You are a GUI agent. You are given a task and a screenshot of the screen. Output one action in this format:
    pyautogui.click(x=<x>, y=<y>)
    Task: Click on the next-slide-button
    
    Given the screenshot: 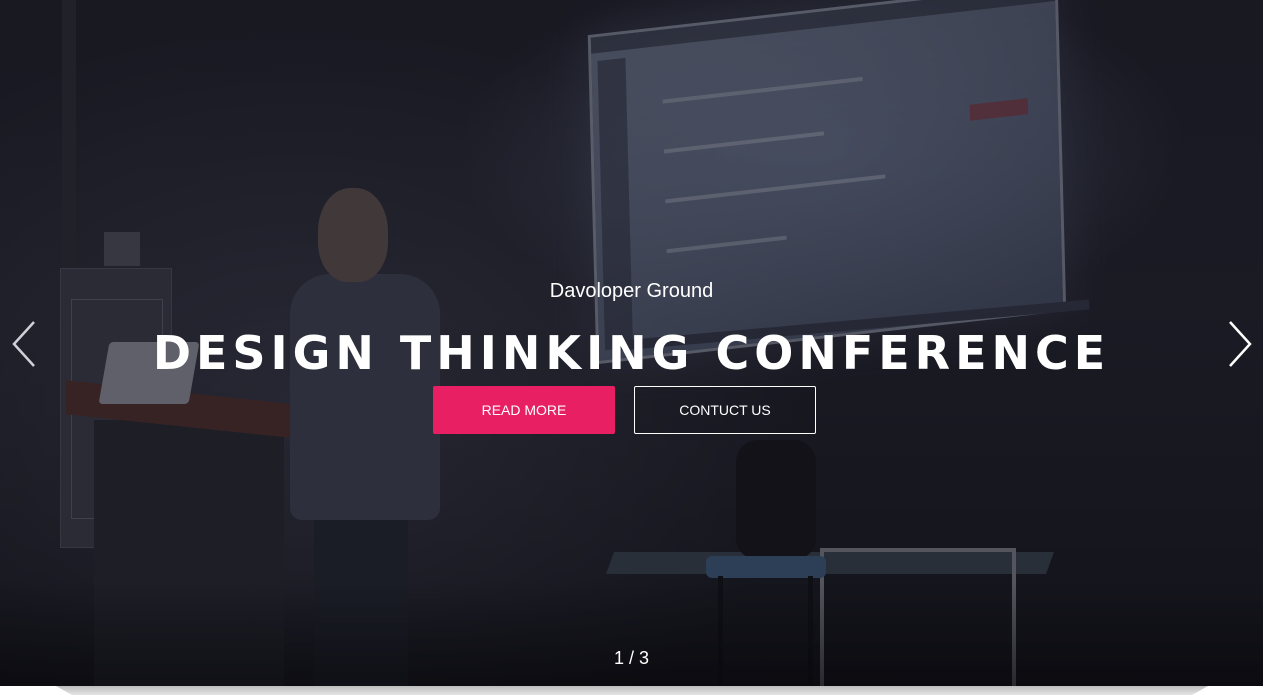 What is the action you would take?
    pyautogui.click(x=1240, y=344)
    